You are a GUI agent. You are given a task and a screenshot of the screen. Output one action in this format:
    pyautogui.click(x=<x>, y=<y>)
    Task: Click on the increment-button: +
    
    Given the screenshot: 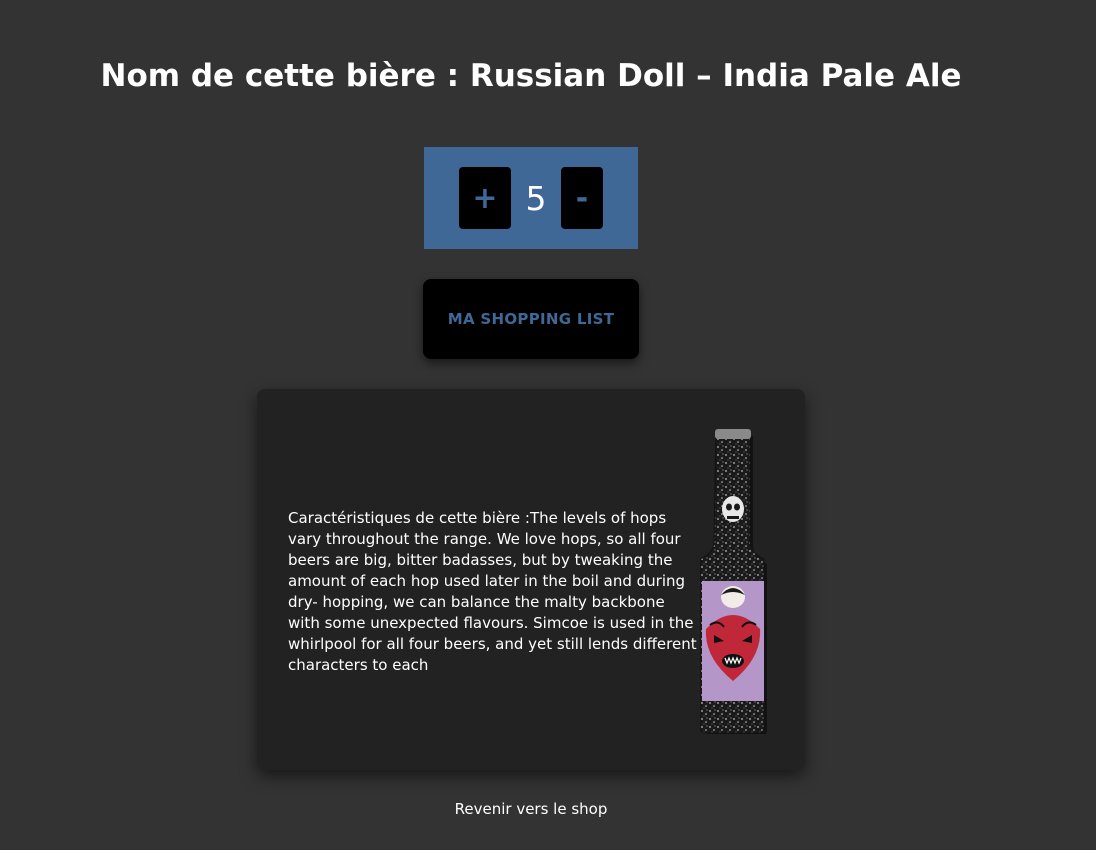 What is the action you would take?
    pyautogui.click(x=485, y=198)
    